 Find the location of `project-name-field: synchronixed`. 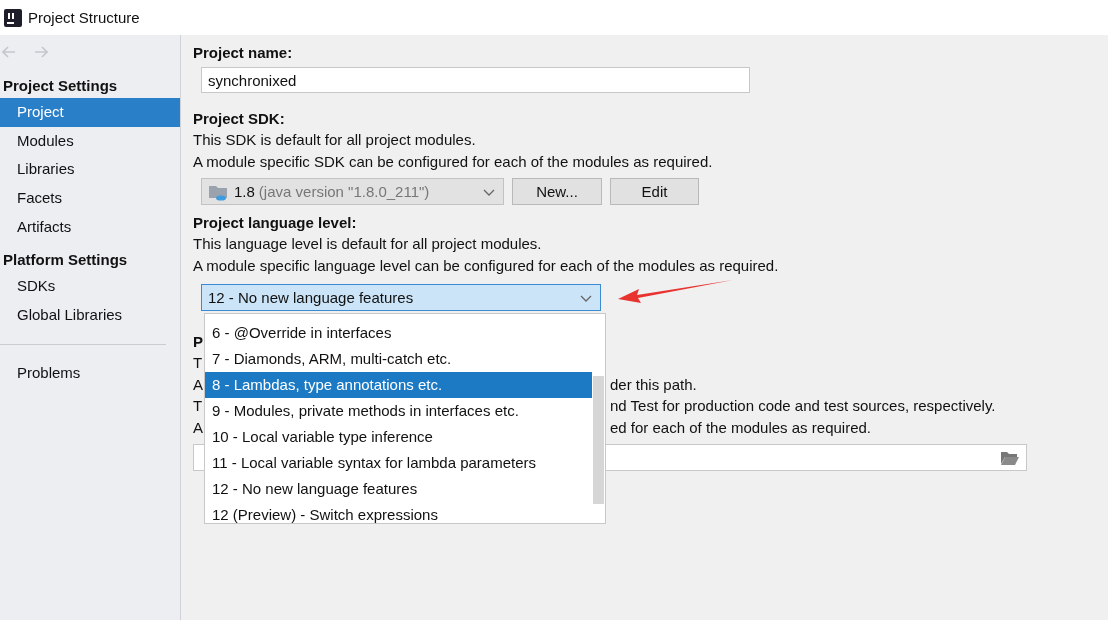

project-name-field: synchronixed is located at coordinates (475, 80).